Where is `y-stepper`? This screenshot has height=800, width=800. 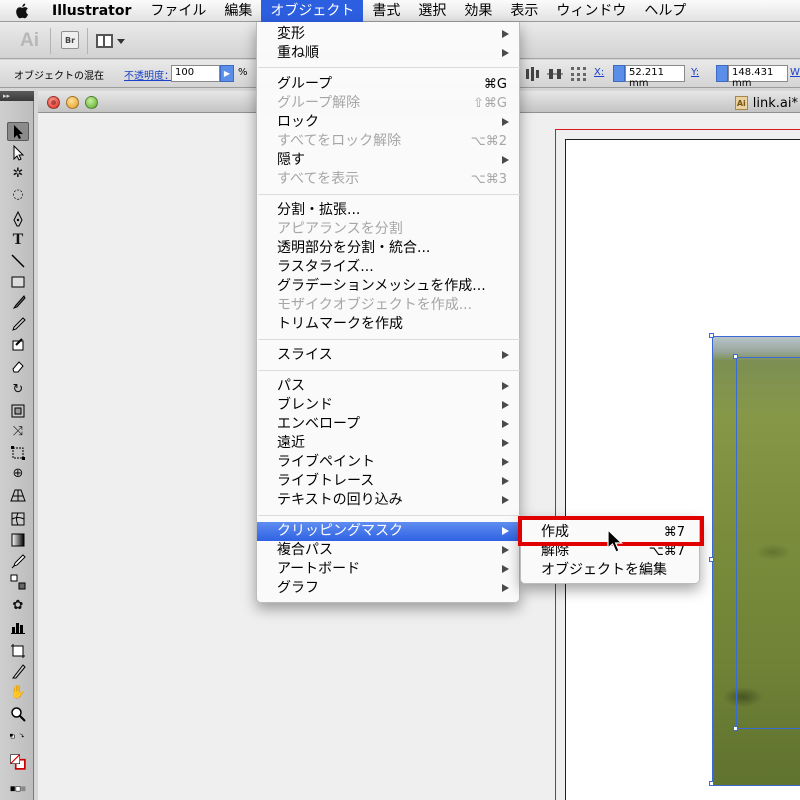 y-stepper is located at coordinates (722, 73).